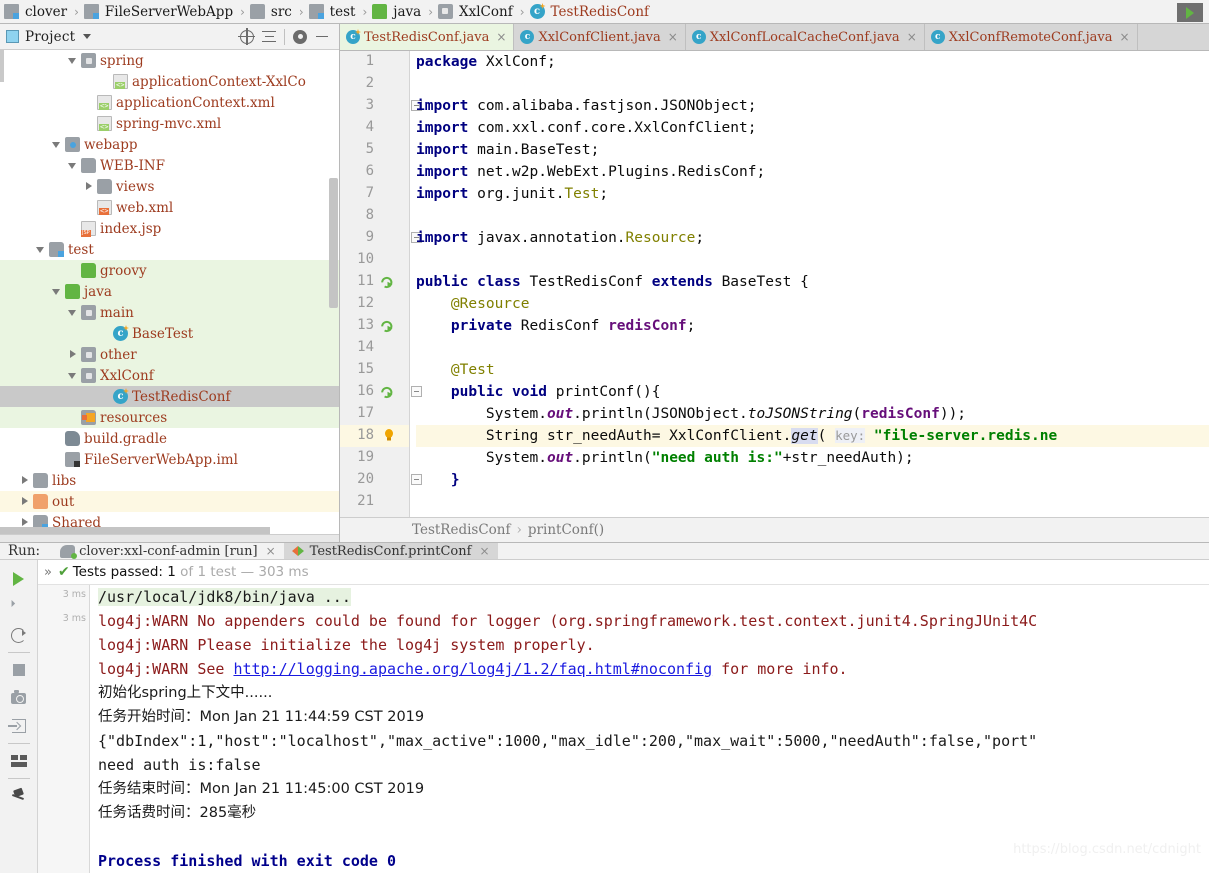 Image resolution: width=1209 pixels, height=873 pixels. I want to click on run-tab-clover: clover:xxl-conf-admin [run] ×, so click(168, 551).